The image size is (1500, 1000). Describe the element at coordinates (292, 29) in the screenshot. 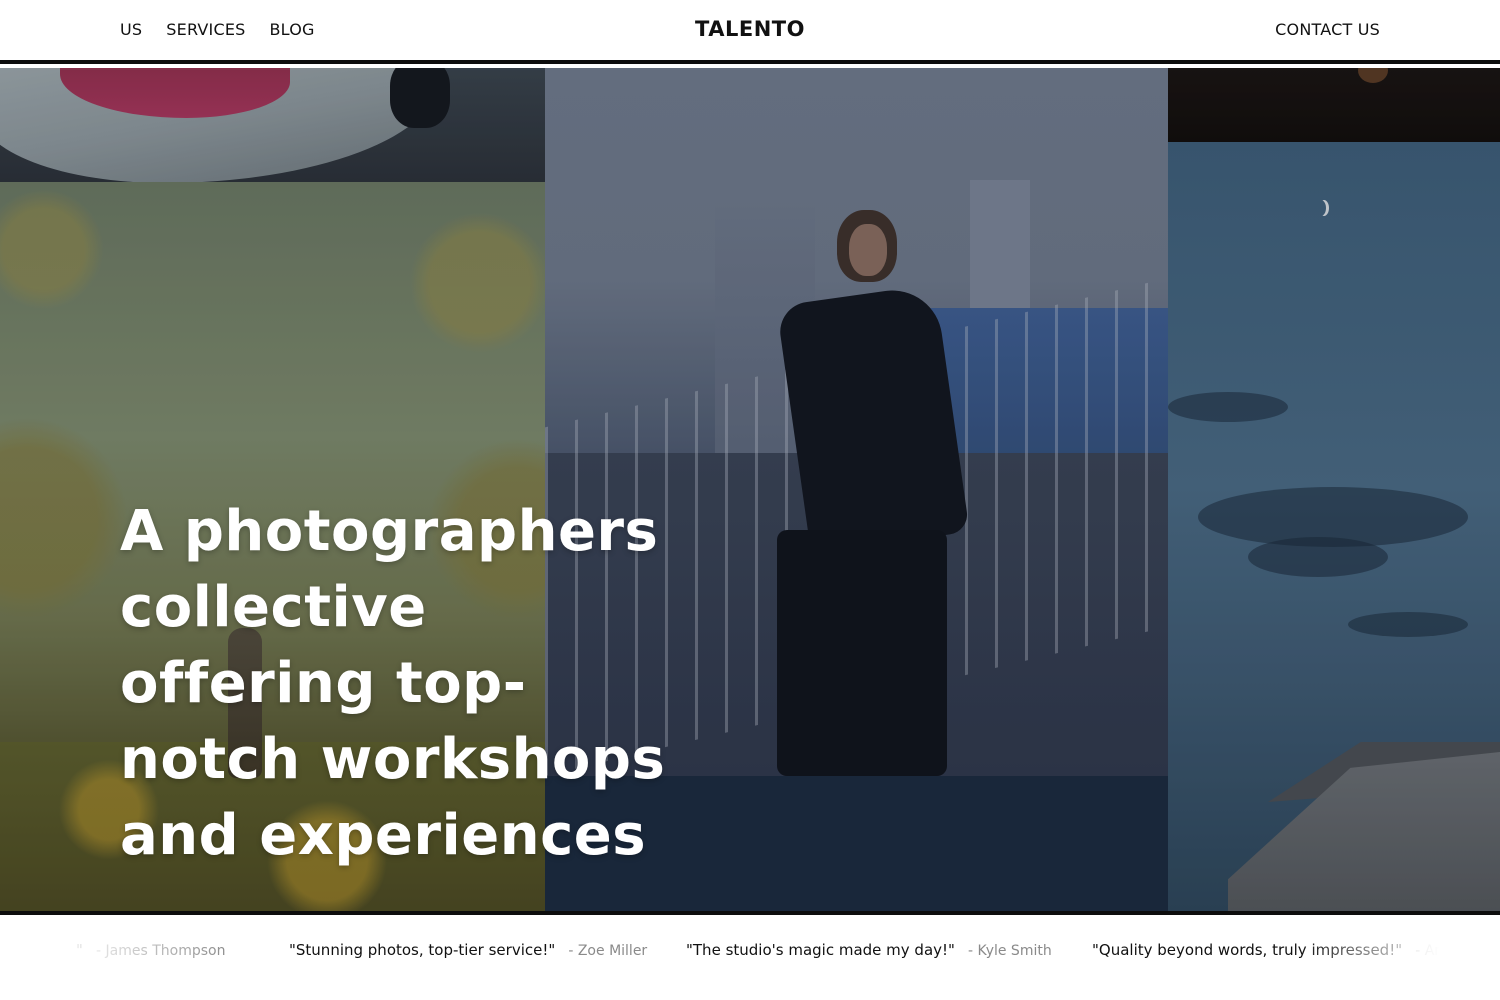

I see `nav-link-blog: BLOG` at that location.